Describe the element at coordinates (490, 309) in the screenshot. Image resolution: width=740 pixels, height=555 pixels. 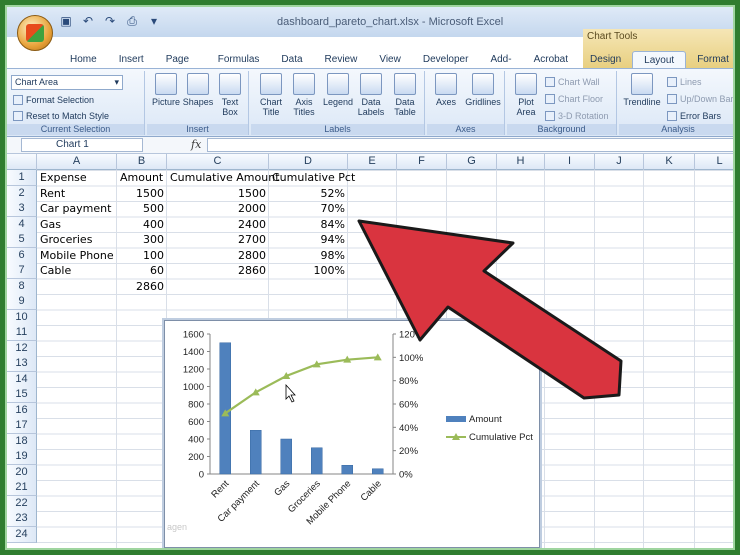
I see `red-pointer-arrow` at that location.